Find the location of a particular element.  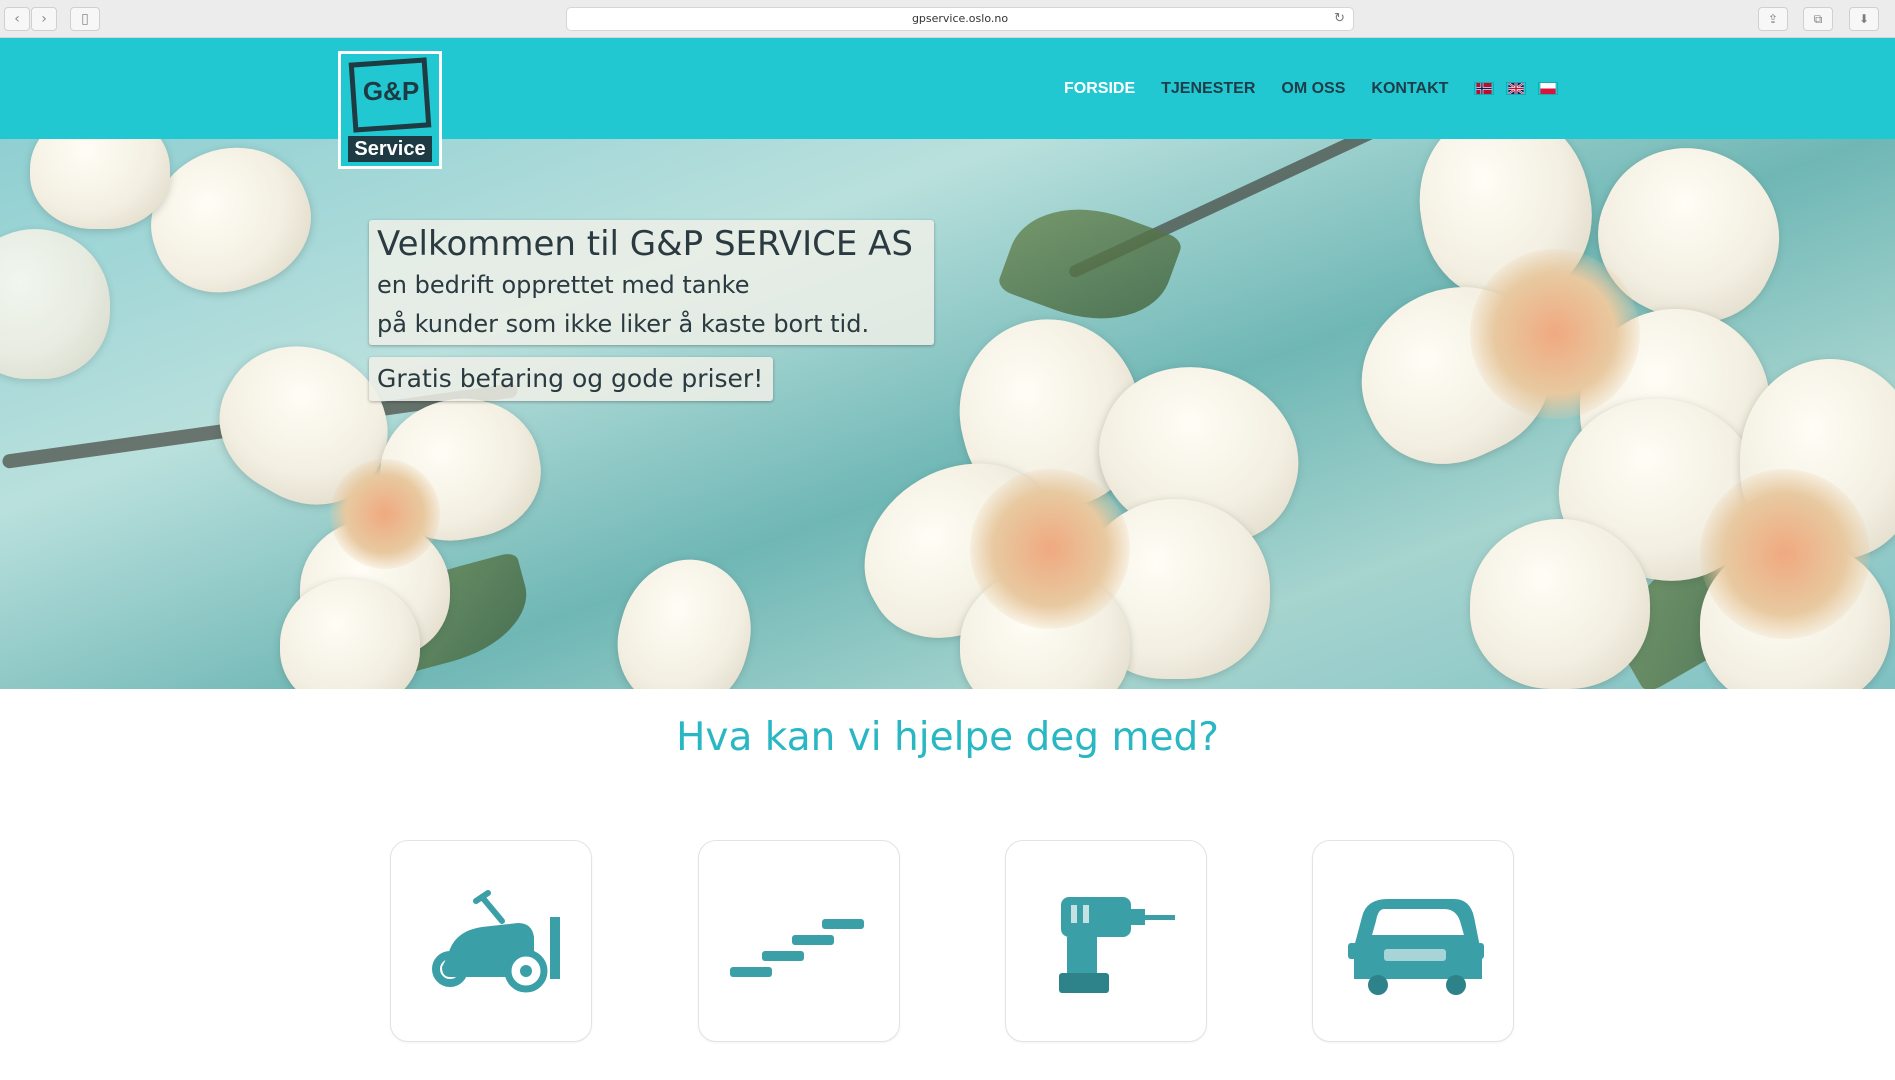

address-bar: gpservice.oslo.no ↻ is located at coordinates (960, 19).